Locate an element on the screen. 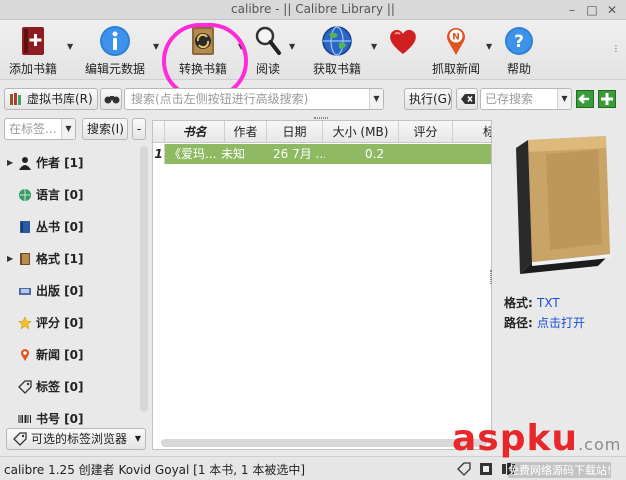 The height and width of the screenshot is (480, 626). virtual-library-button: 虚拟书库(R) is located at coordinates (51, 99).